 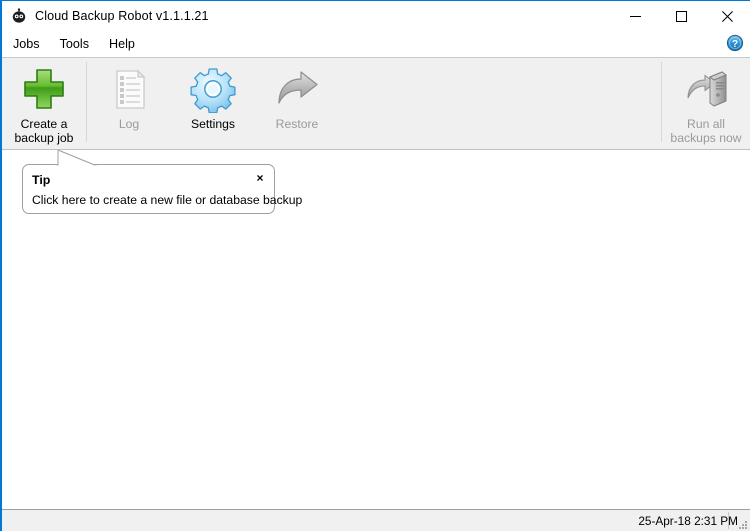 I want to click on status-bar: 25-Apr-18 2:31 PM, so click(x=376, y=520).